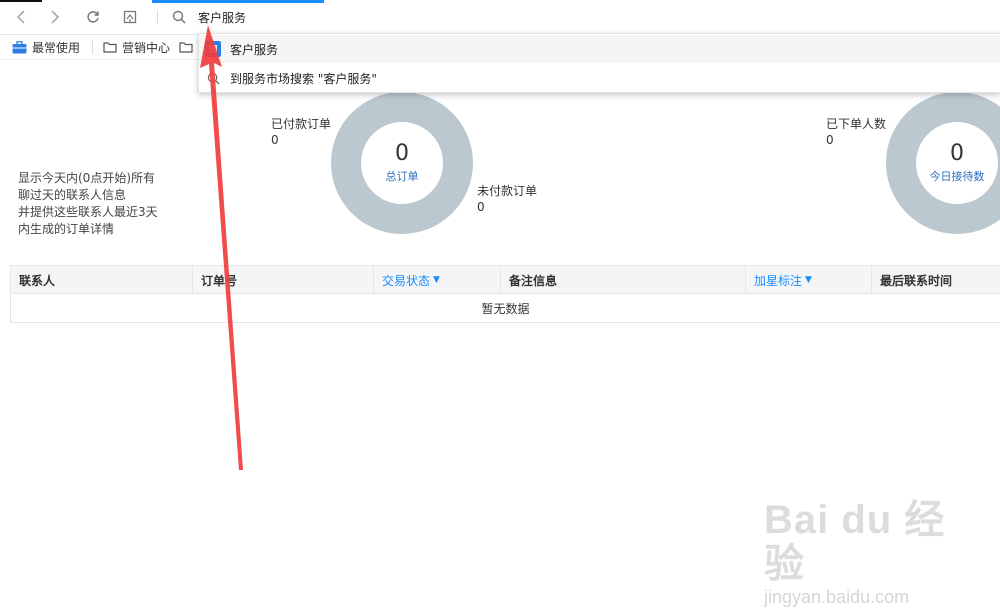  What do you see at coordinates (957, 176) in the screenshot?
I see `reception-caption: 今日接待数` at bounding box center [957, 176].